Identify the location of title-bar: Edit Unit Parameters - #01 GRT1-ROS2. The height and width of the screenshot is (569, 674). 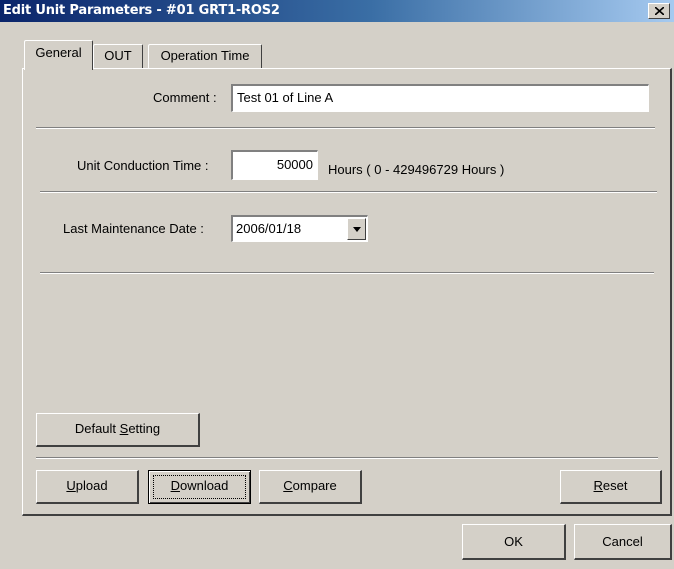
(337, 11).